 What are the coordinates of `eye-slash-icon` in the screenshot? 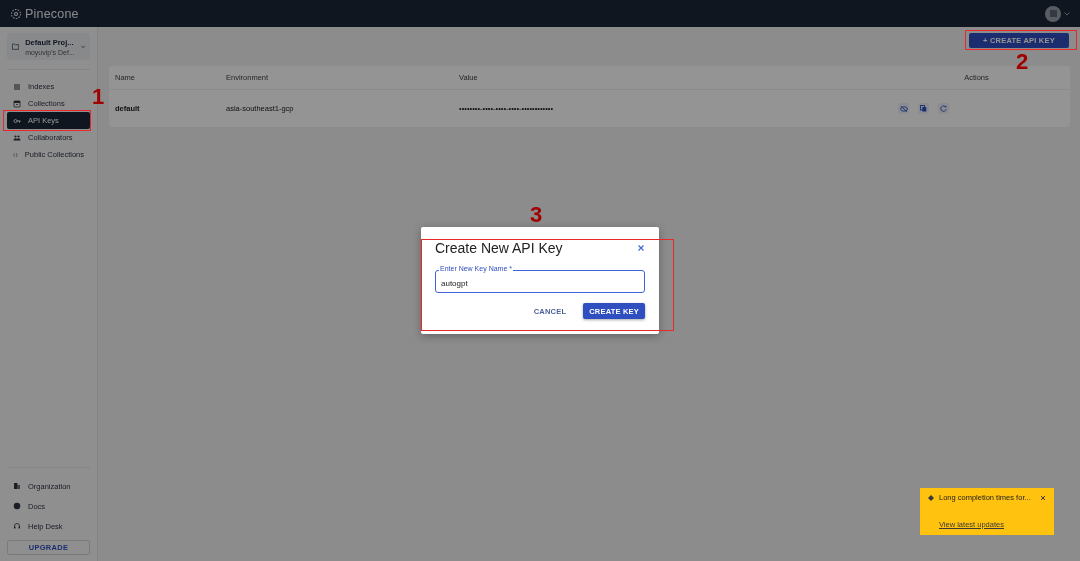 It's located at (903, 108).